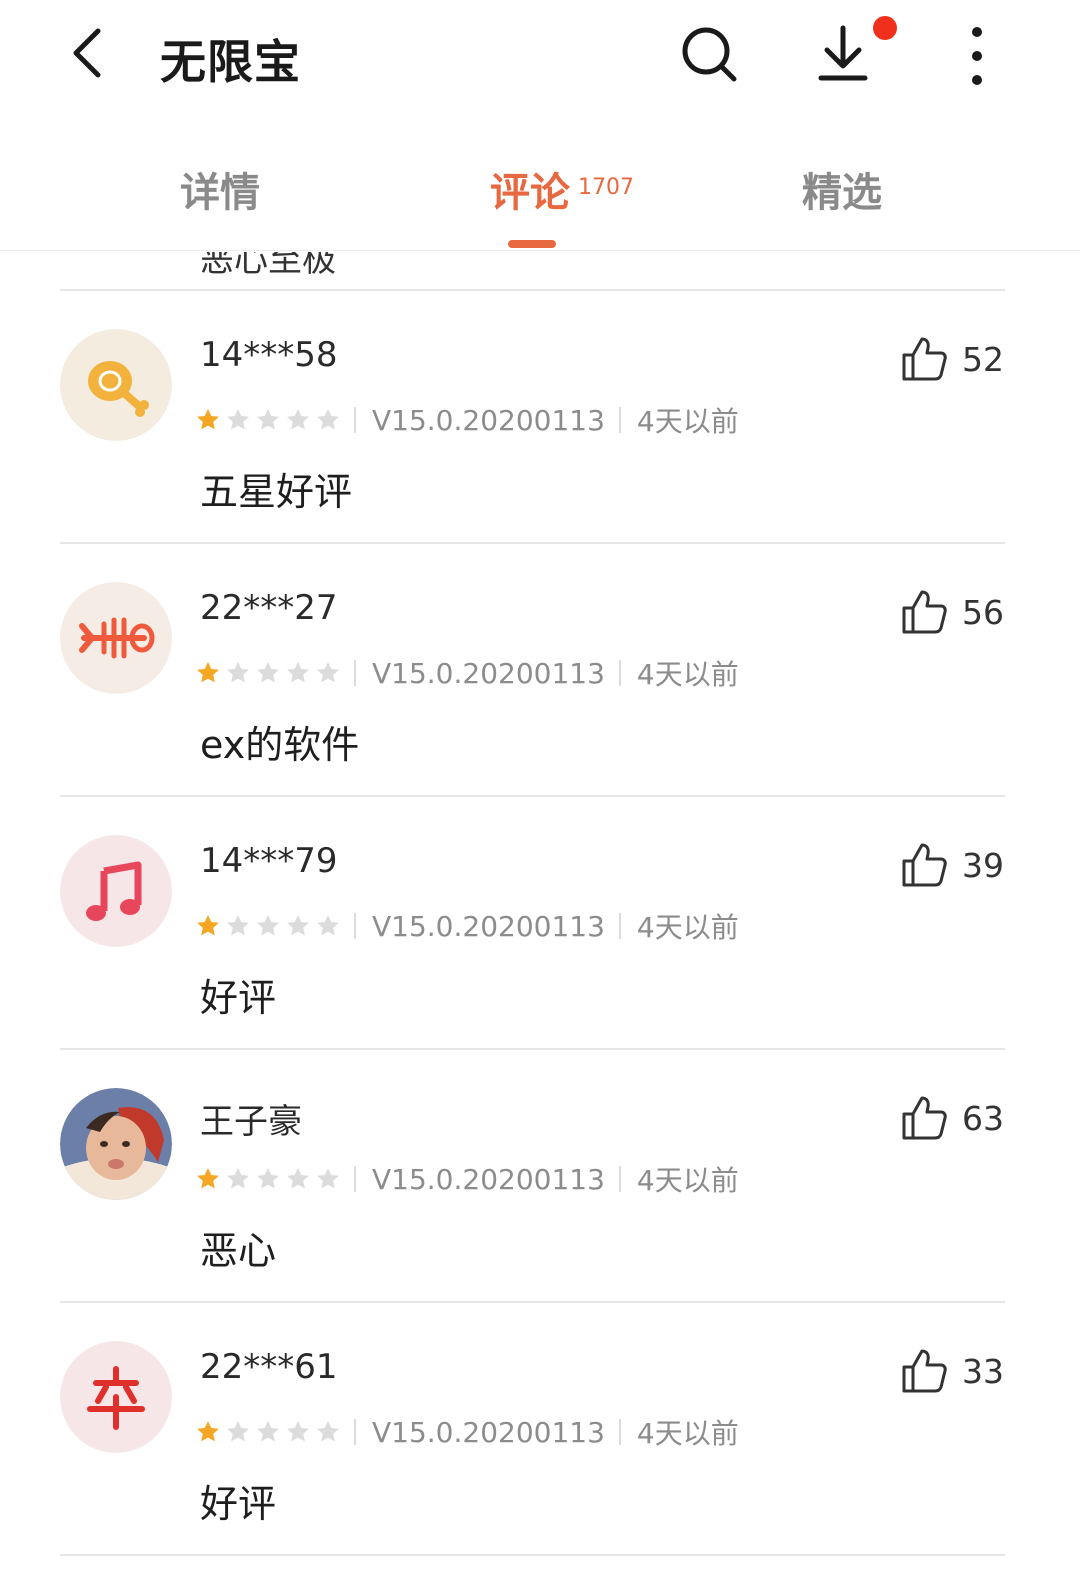 The image size is (1080, 1592). I want to click on like-count: 52, so click(983, 359).